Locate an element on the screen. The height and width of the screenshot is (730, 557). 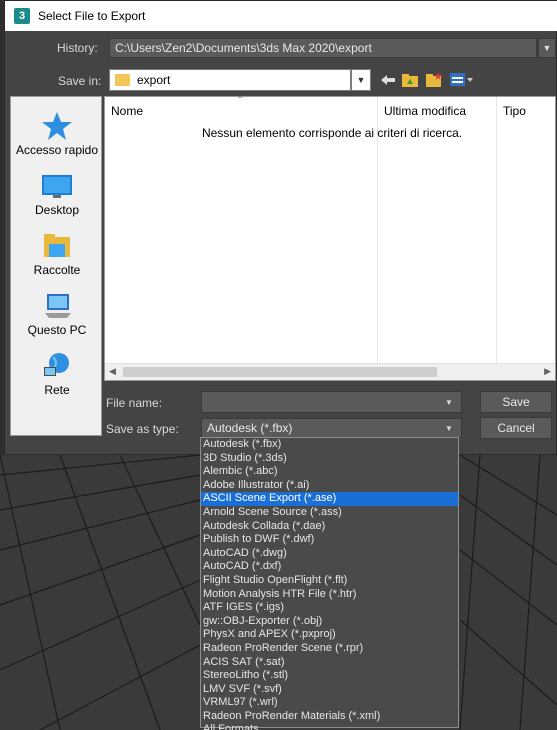
folder-icon is located at coordinates (122, 80).